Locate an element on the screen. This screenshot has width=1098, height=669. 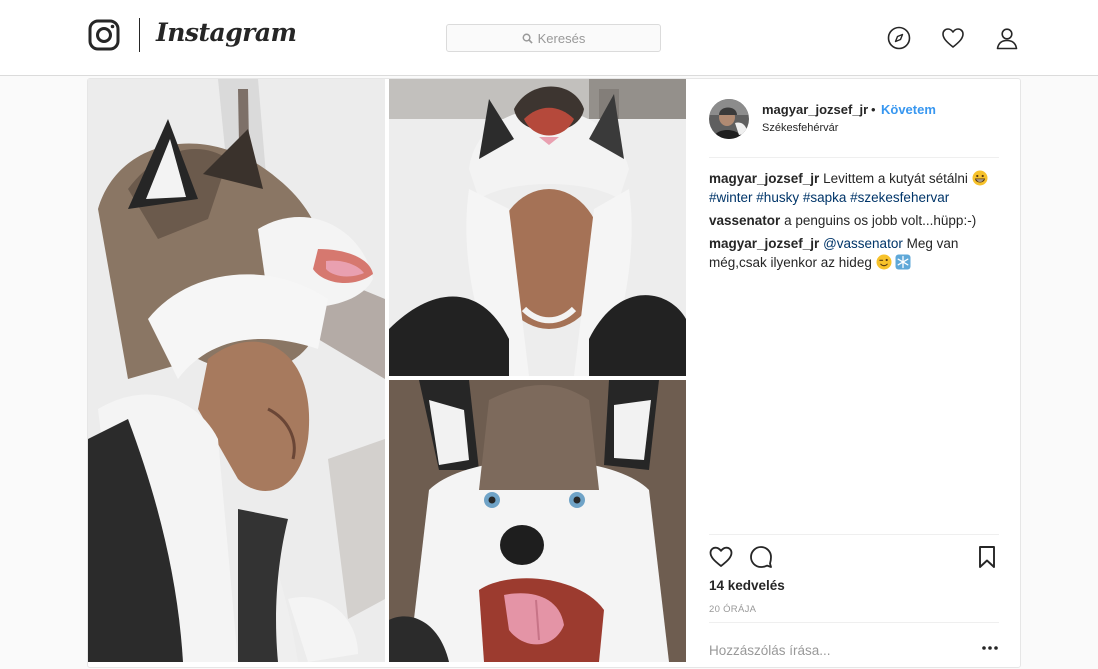
post-location: Székesfehérvár is located at coordinates (800, 128).